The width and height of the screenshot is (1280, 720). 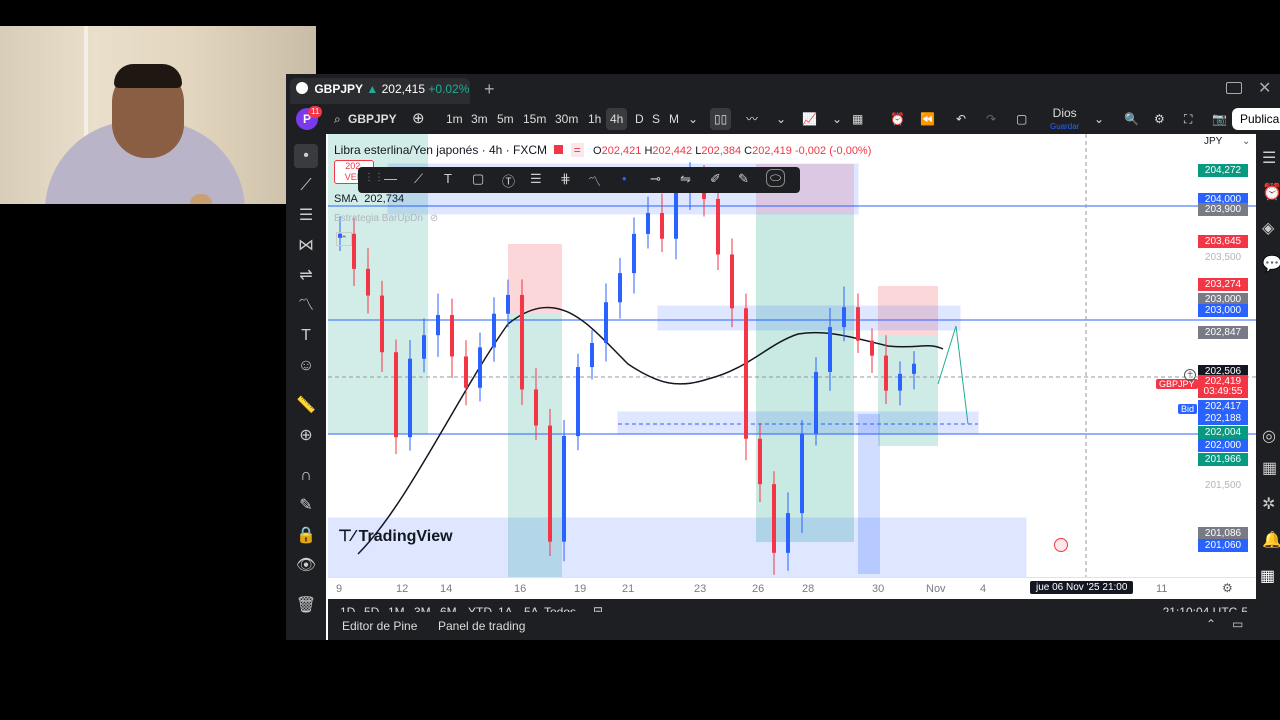 What do you see at coordinates (897, 119) in the screenshot?
I see `alert-icon: ⏰` at bounding box center [897, 119].